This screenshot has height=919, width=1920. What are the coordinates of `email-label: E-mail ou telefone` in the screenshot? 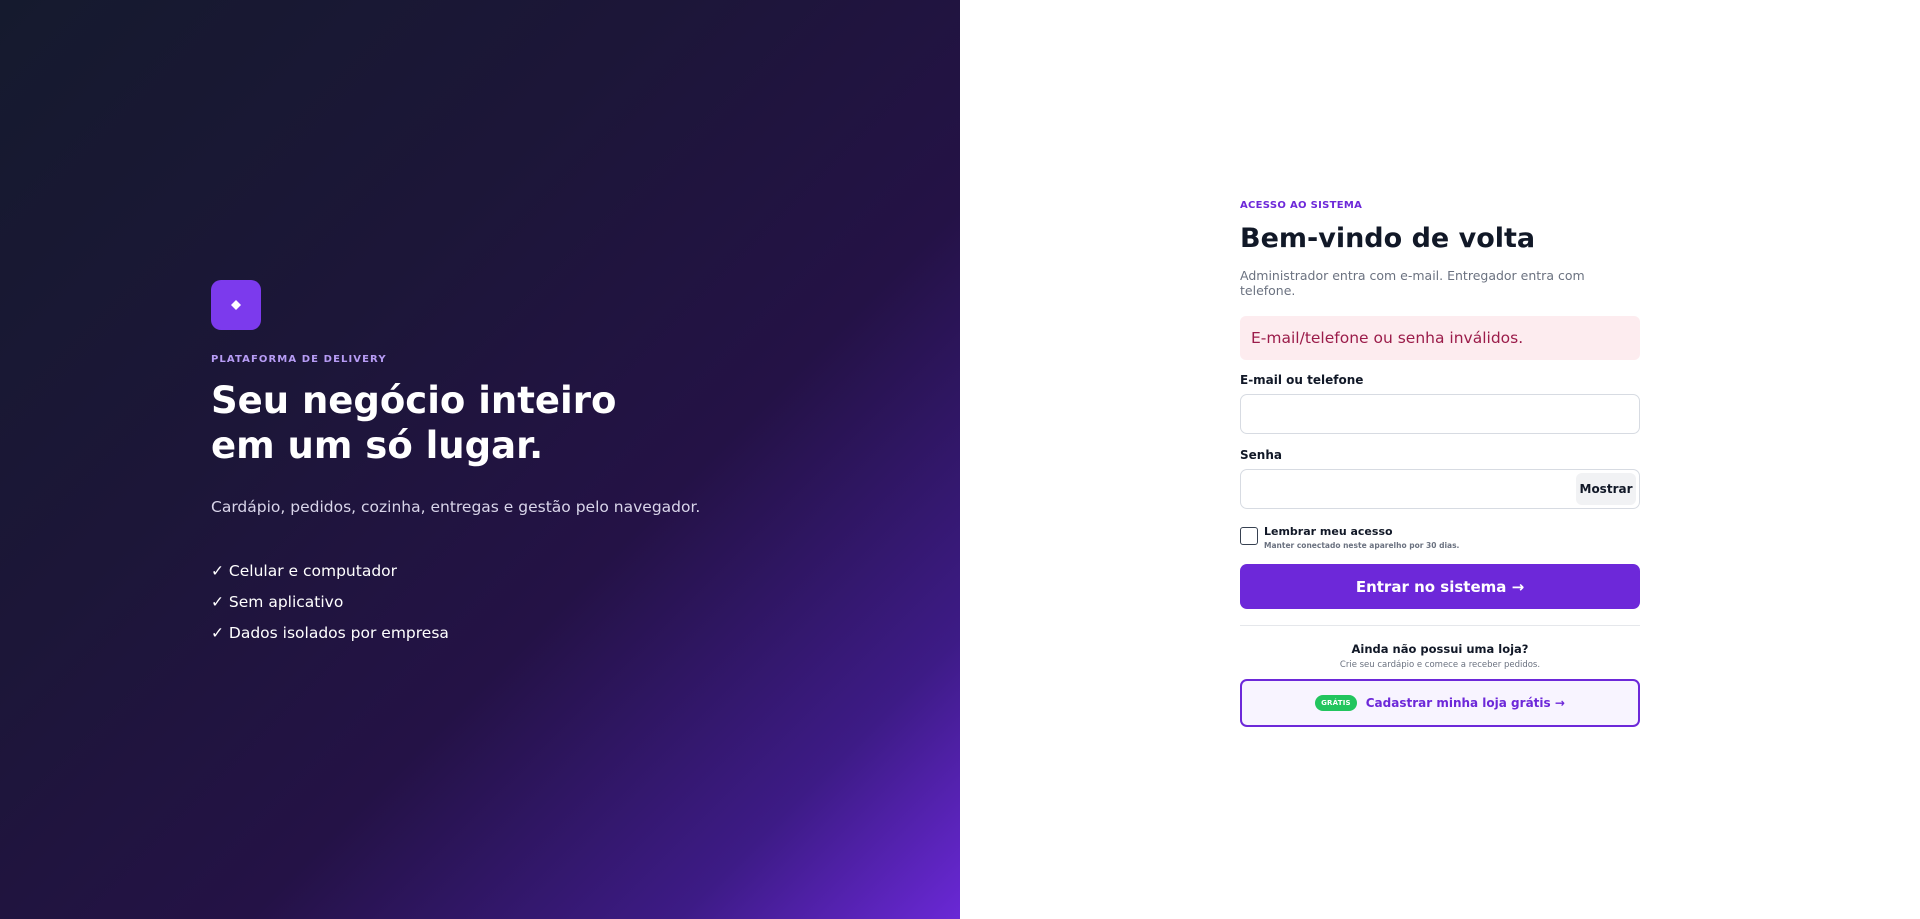 It's located at (1302, 380).